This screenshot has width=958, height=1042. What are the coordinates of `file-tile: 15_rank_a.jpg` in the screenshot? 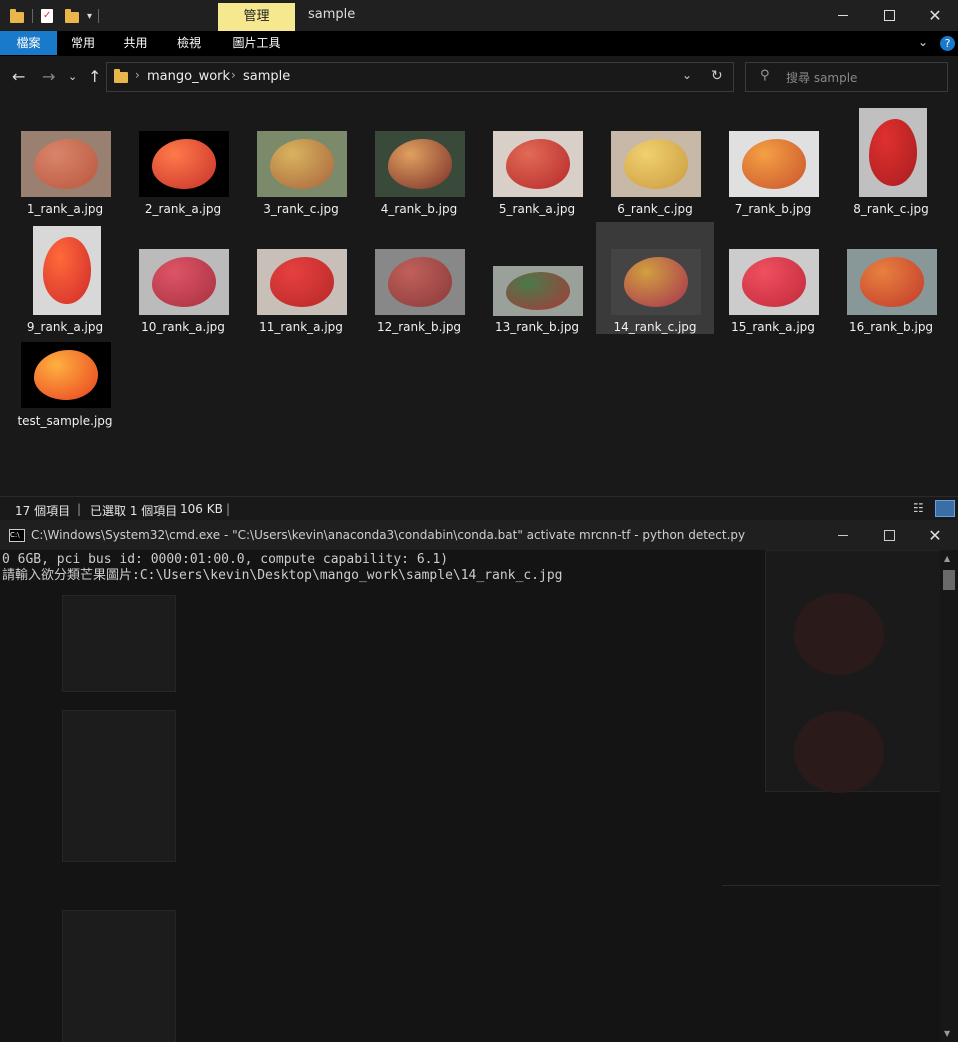 It's located at (773, 274).